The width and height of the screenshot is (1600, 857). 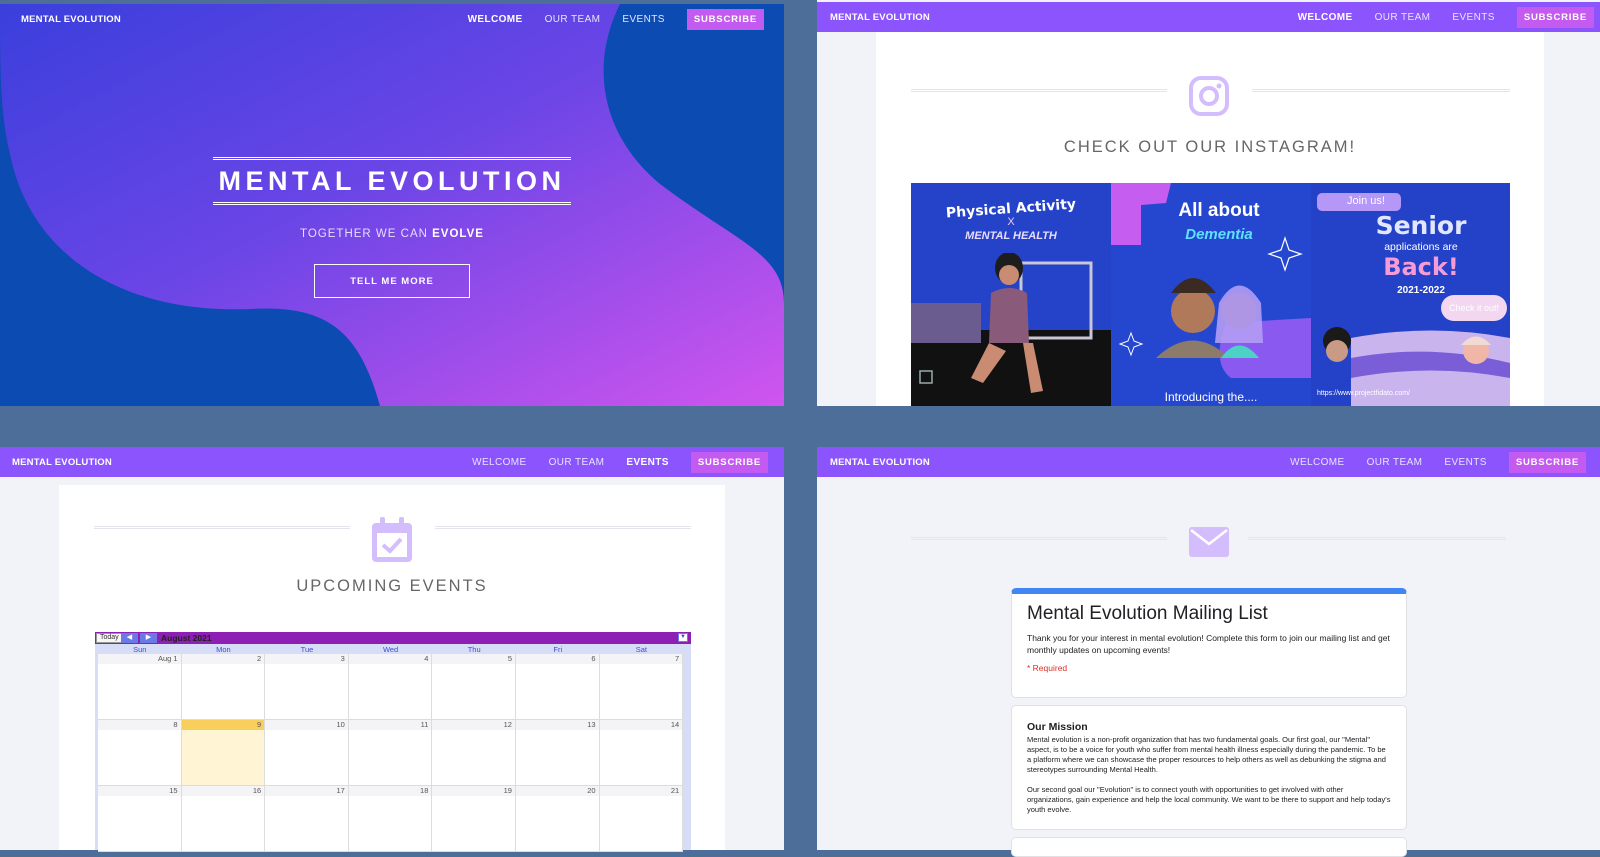 I want to click on tell-me-more-button: TELL ME MORE, so click(x=392, y=281).